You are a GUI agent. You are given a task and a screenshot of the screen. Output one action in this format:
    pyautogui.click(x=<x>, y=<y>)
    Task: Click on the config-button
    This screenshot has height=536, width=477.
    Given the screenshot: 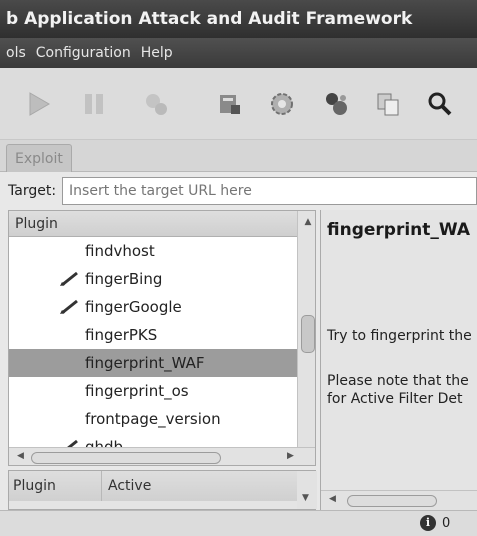 What is the action you would take?
    pyautogui.click(x=282, y=104)
    